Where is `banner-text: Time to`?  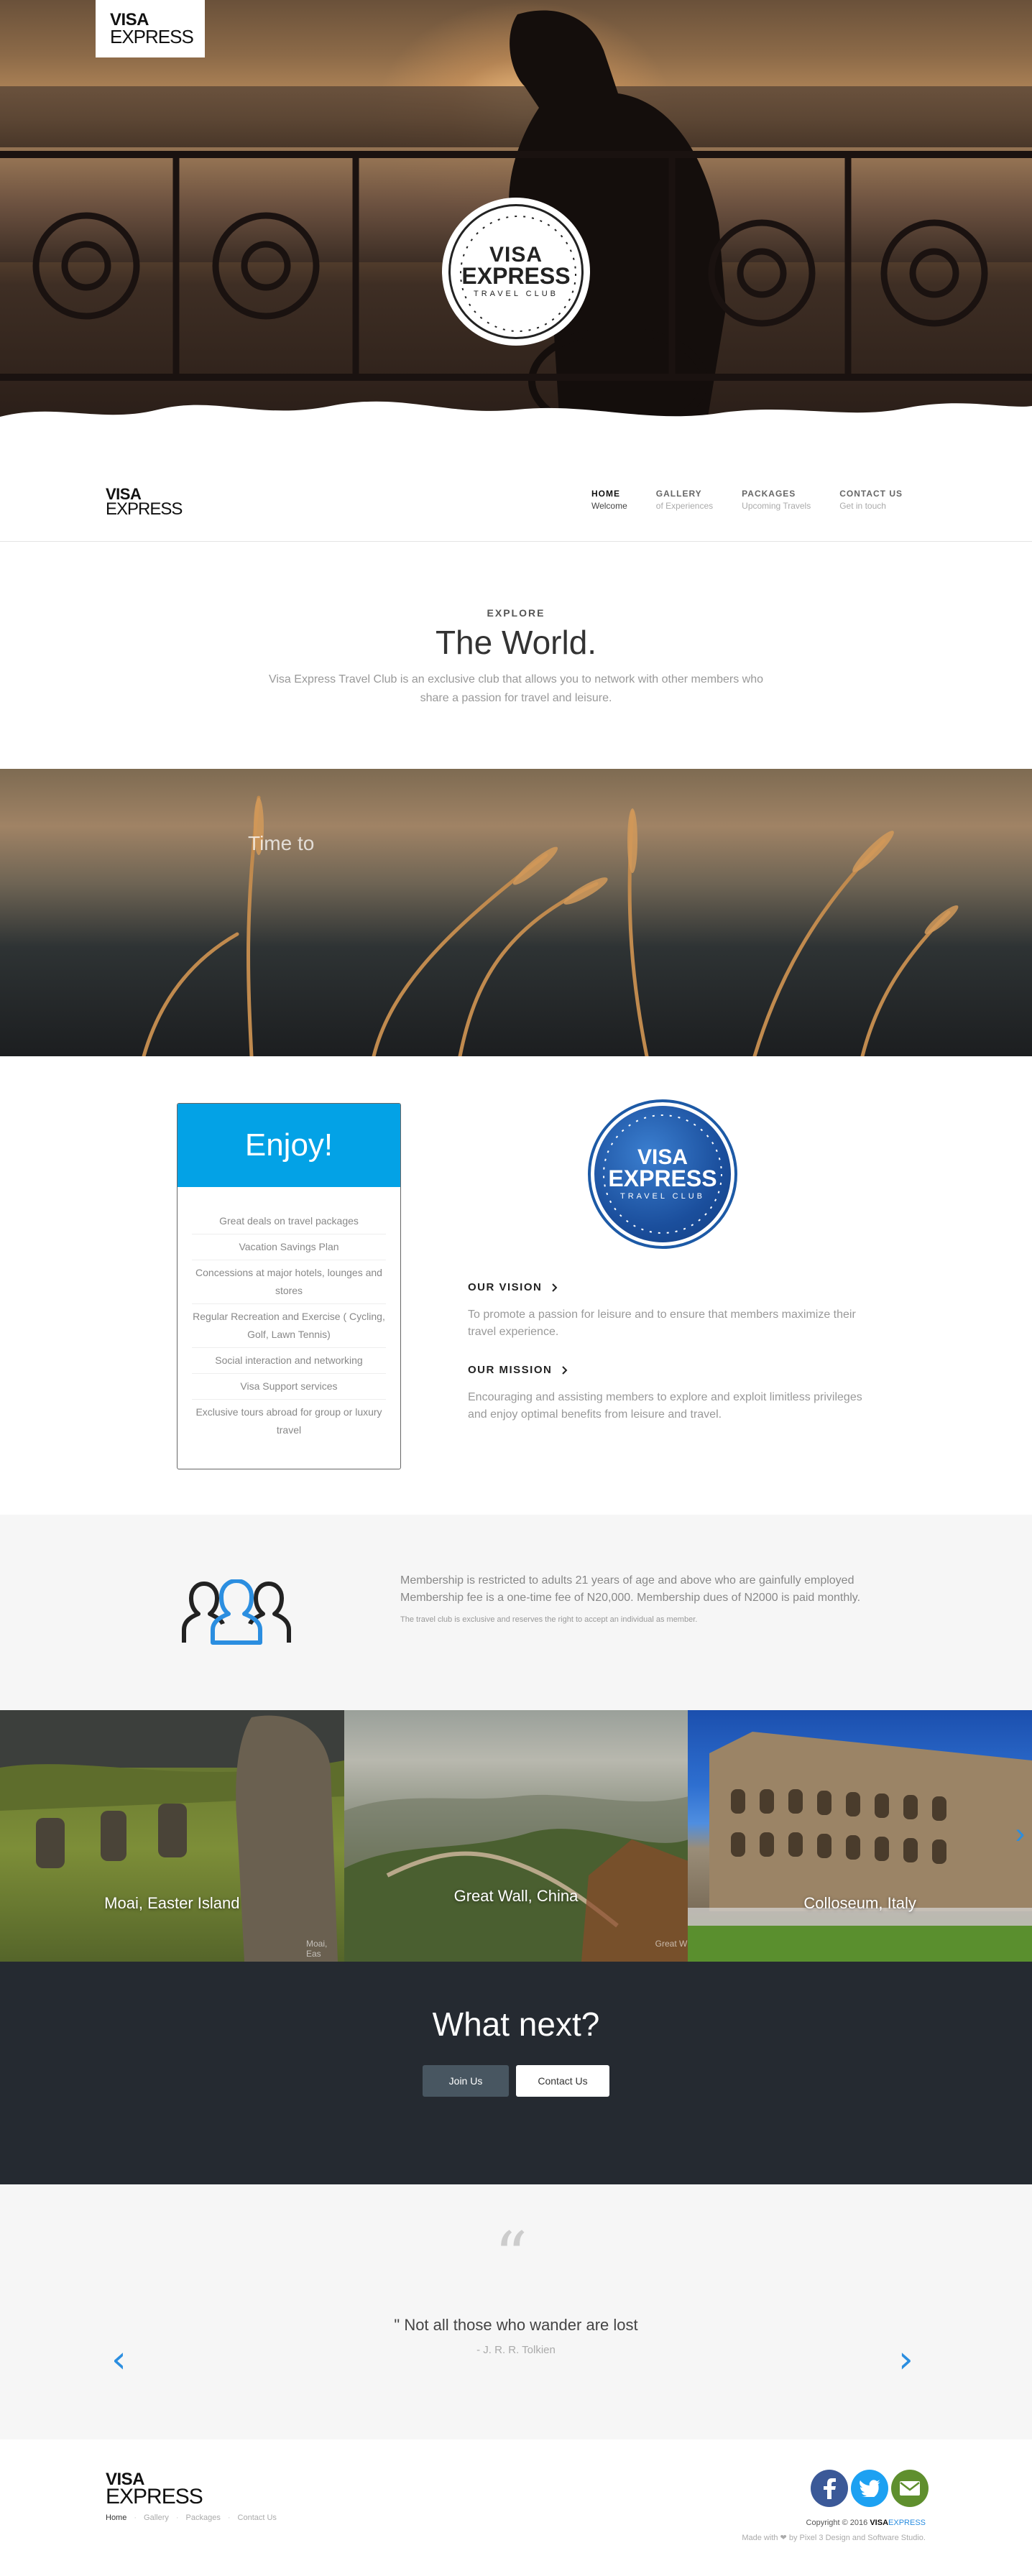
banner-text: Time to is located at coordinates (281, 843).